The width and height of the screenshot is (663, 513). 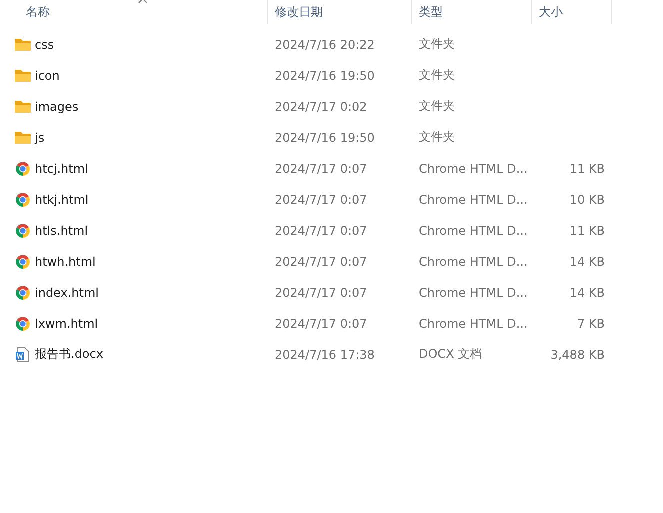 I want to click on file-size: 10 KB, so click(x=588, y=199).